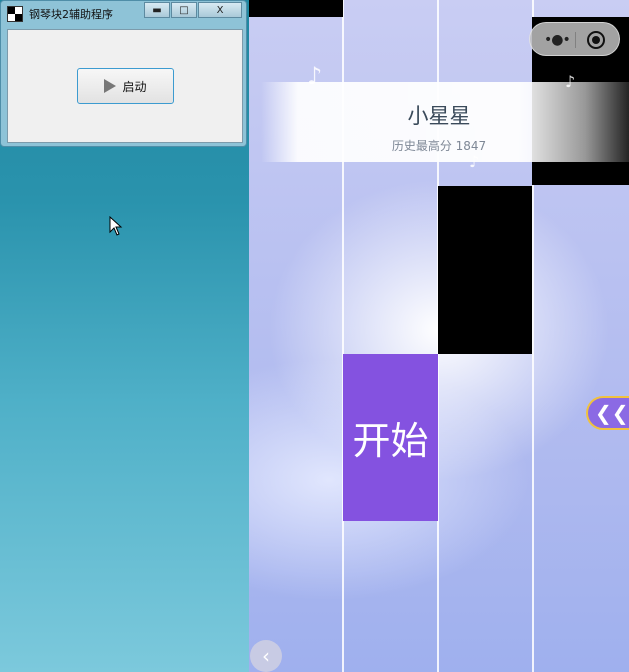  I want to click on window-title: 钢琴块2辅助程序, so click(71, 14).